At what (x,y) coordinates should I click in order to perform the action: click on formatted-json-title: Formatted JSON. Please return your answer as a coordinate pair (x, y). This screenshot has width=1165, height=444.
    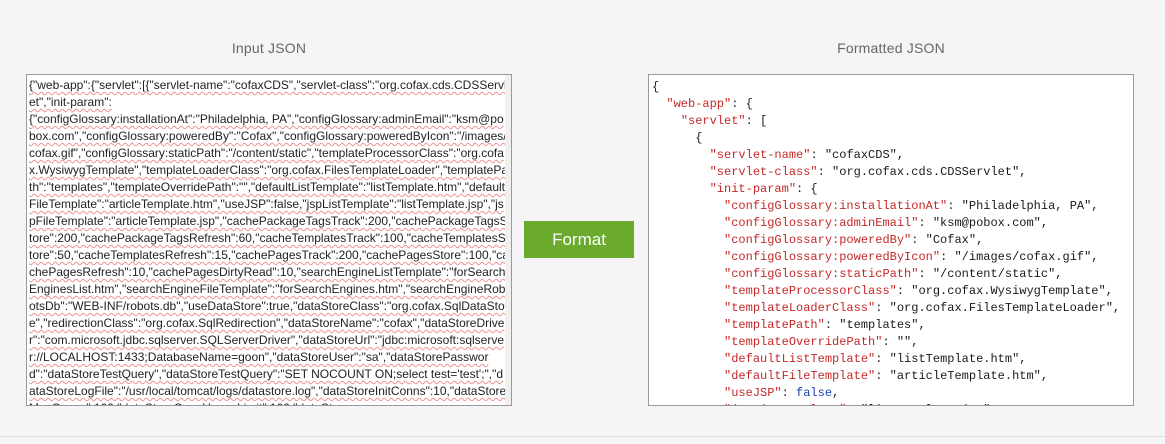
    Looking at the image, I should click on (891, 48).